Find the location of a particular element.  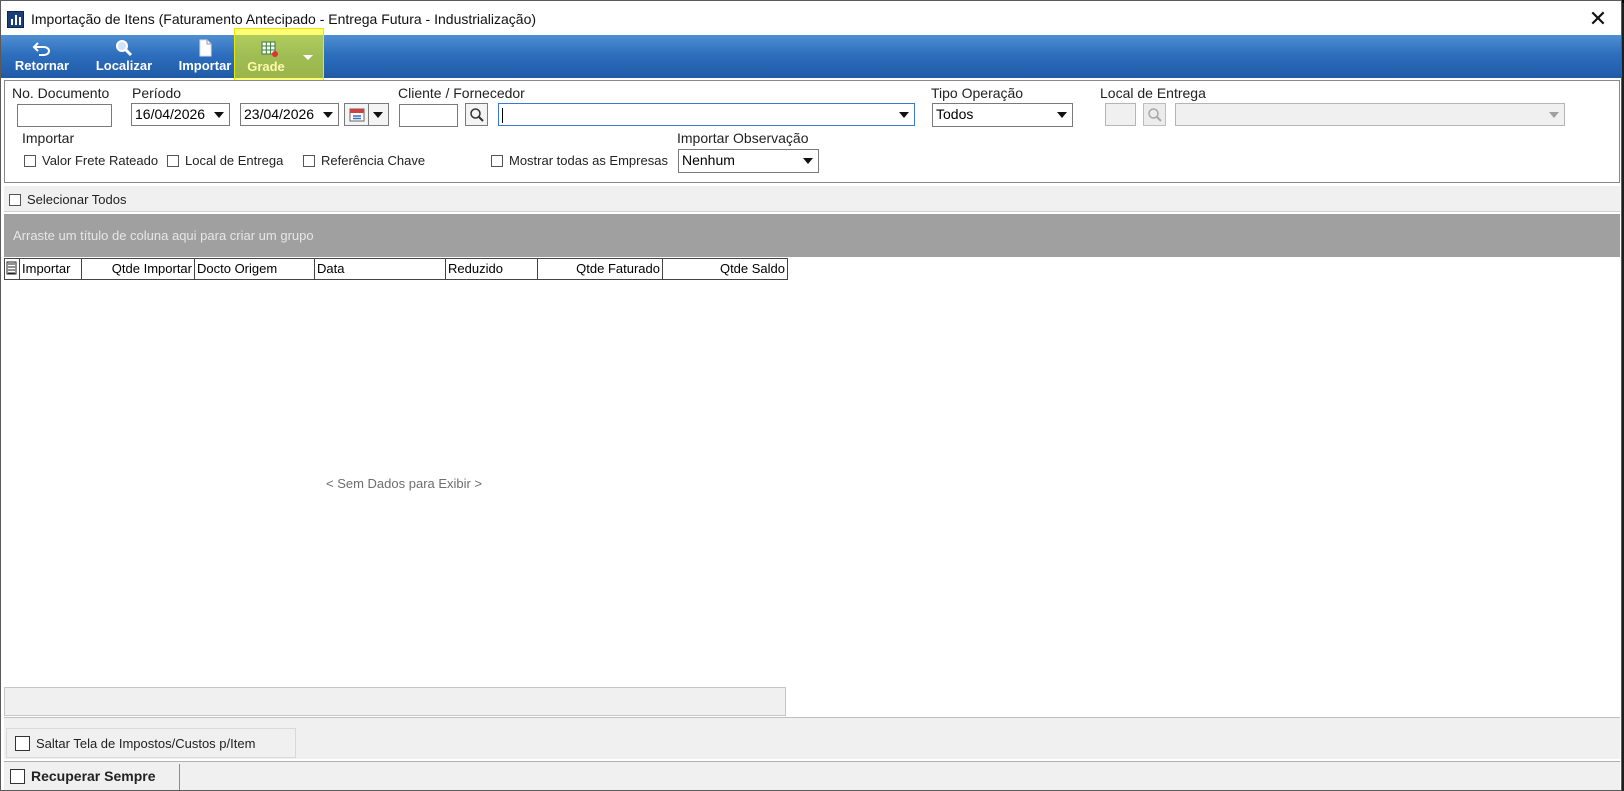

no-documento-label: No. Documento is located at coordinates (61, 93).